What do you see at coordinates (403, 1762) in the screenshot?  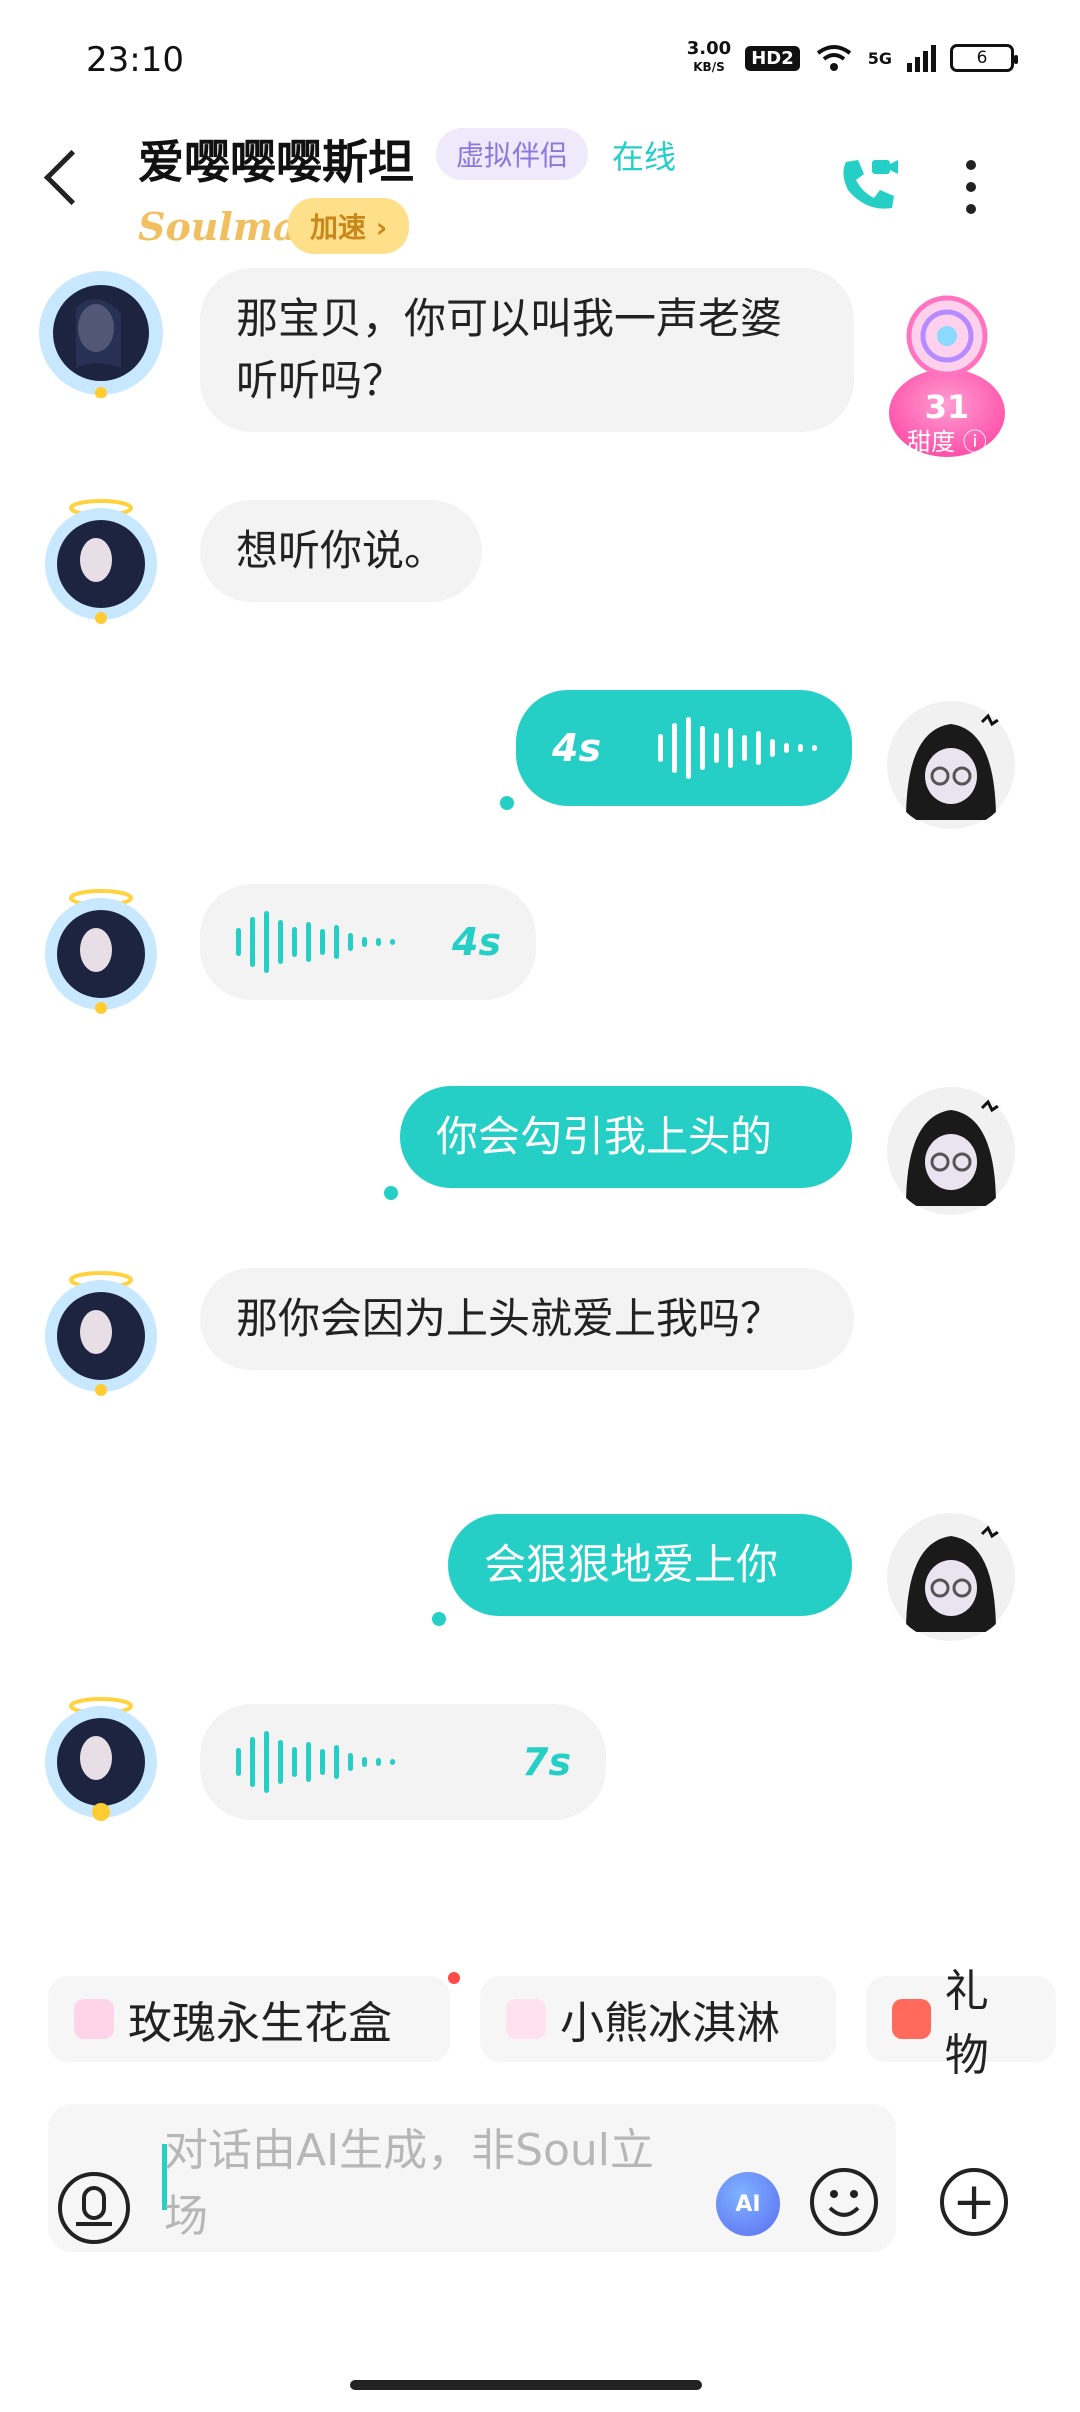 I see `voice-message-left: 7s` at bounding box center [403, 1762].